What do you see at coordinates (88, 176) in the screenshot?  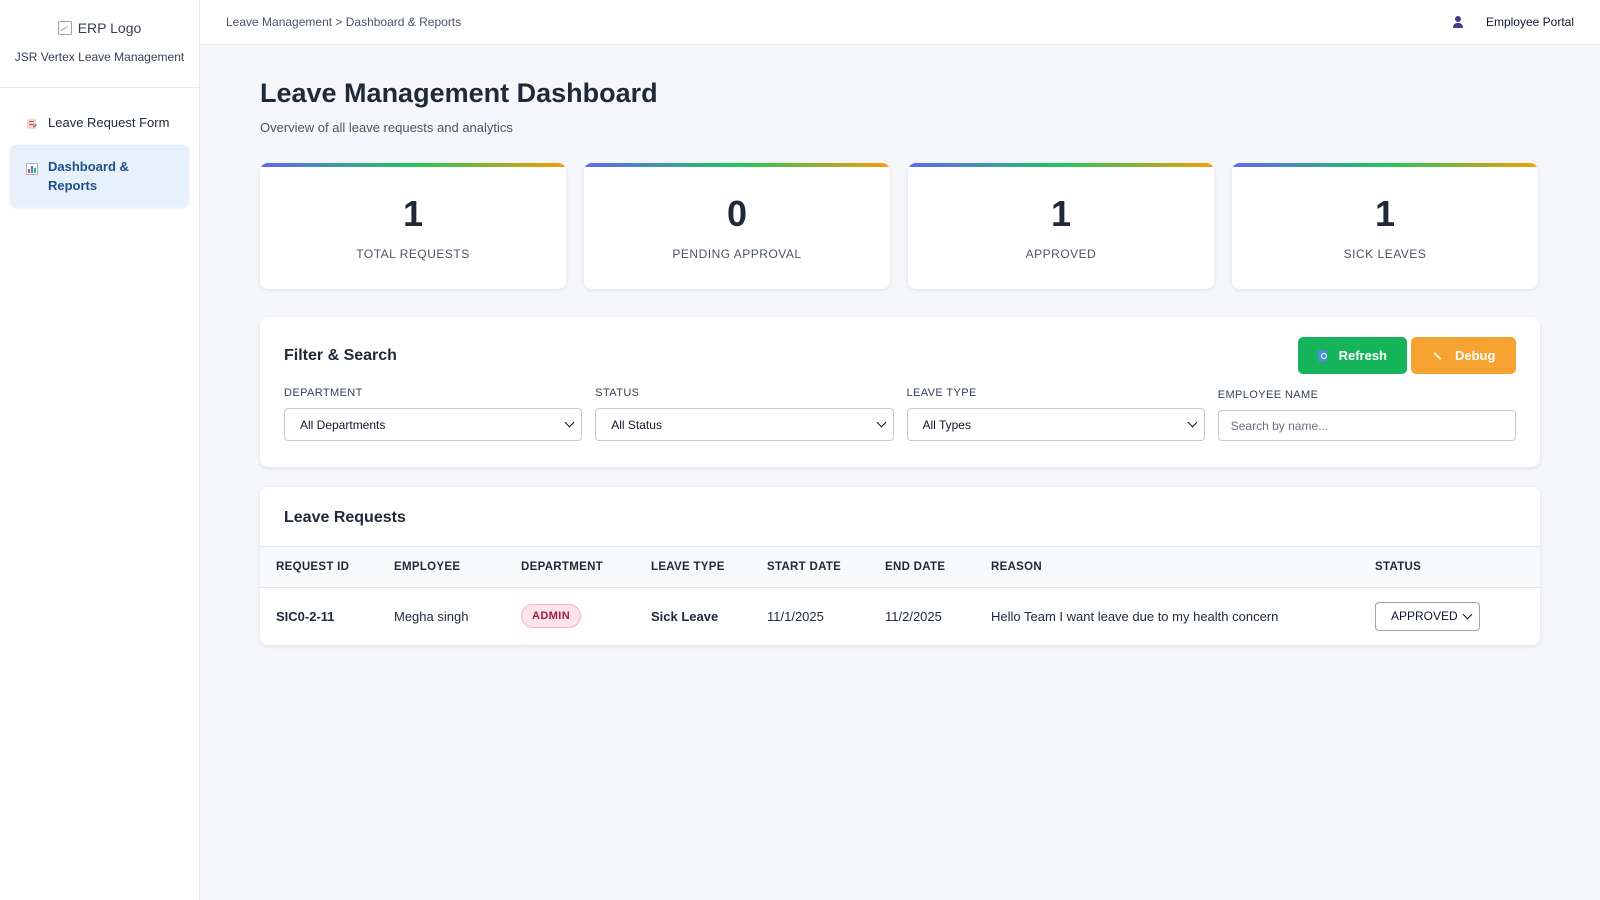 I see `sidebar-item-label: Dashboard & Reports` at bounding box center [88, 176].